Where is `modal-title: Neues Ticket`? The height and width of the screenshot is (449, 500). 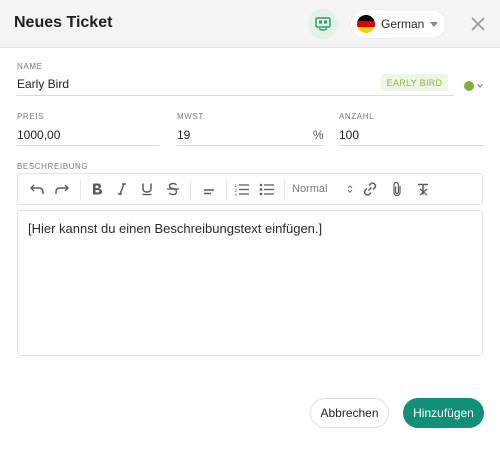 modal-title: Neues Ticket is located at coordinates (63, 22).